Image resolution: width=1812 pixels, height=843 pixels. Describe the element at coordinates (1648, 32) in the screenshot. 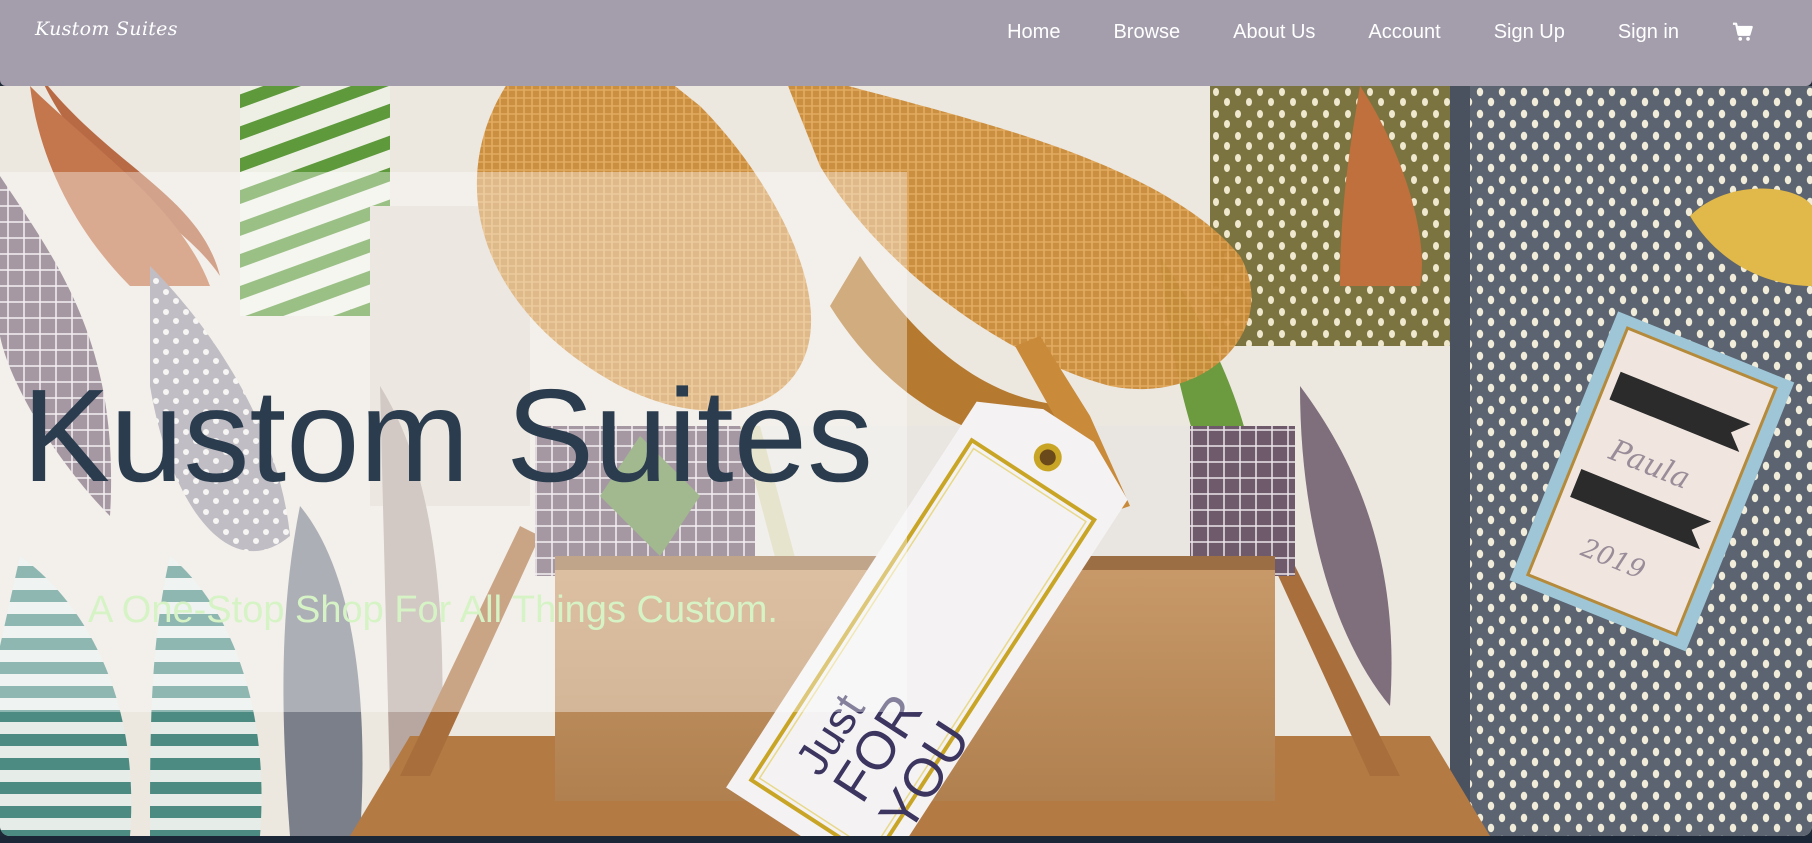

I see `nav-link-sign-in: Sign in` at that location.